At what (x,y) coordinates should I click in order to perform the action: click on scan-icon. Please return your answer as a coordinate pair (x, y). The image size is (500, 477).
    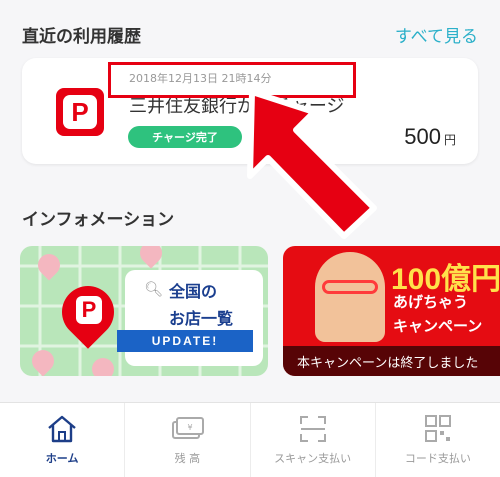
    Looking at the image, I should click on (312, 429).